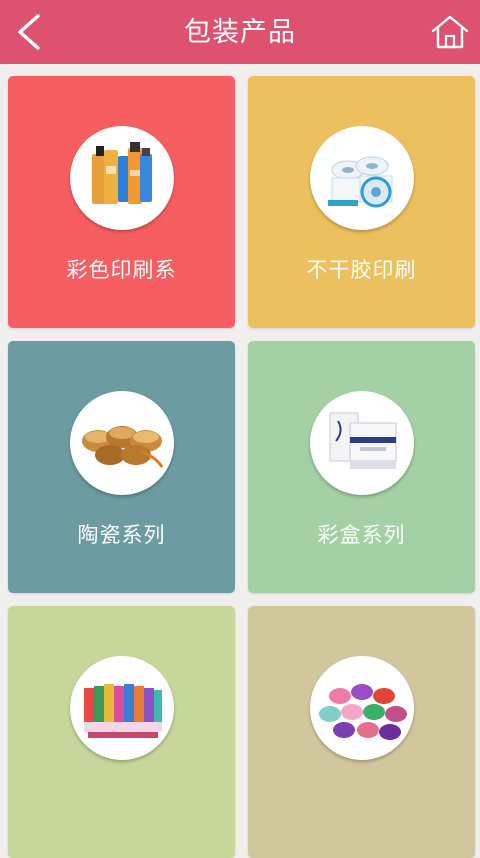  I want to click on category-label: 不干胶印刷, so click(361, 270).